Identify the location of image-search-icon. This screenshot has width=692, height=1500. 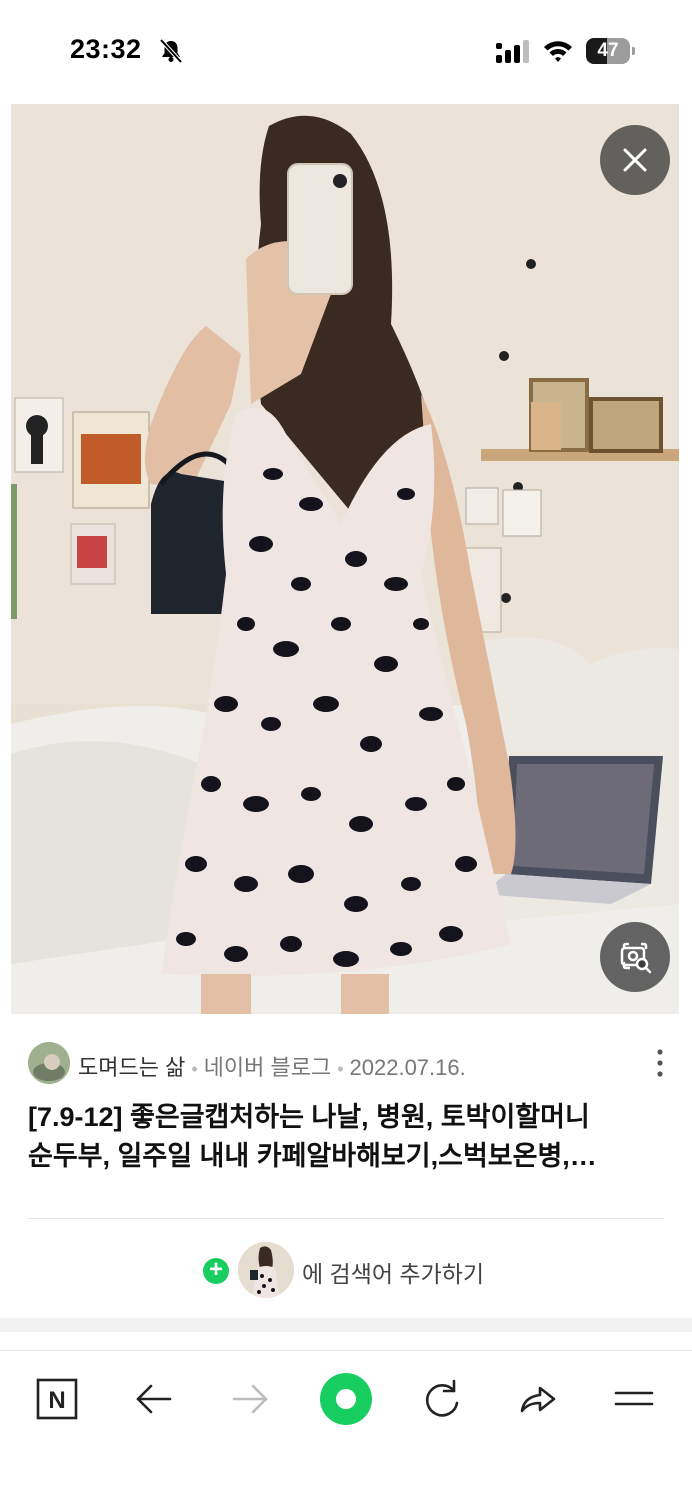
(636, 958).